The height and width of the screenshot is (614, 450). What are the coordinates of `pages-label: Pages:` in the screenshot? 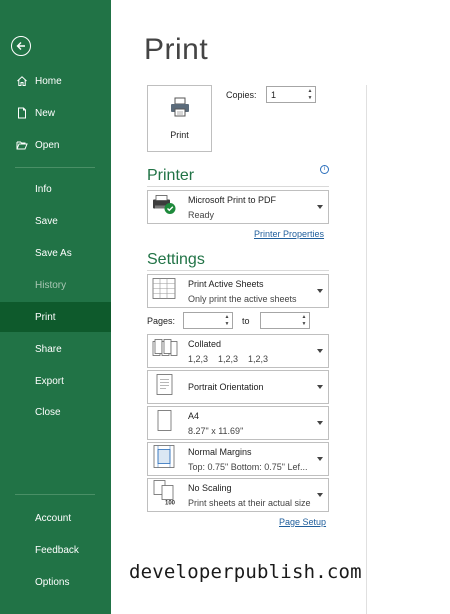 It's located at (161, 321).